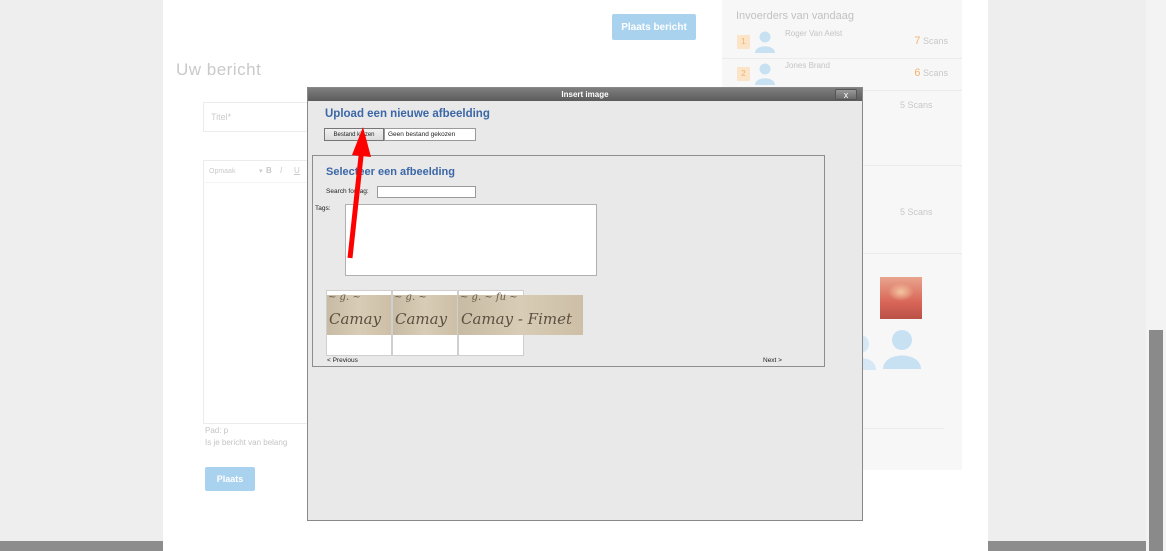  What do you see at coordinates (901, 298) in the screenshot?
I see `profile-photo` at bounding box center [901, 298].